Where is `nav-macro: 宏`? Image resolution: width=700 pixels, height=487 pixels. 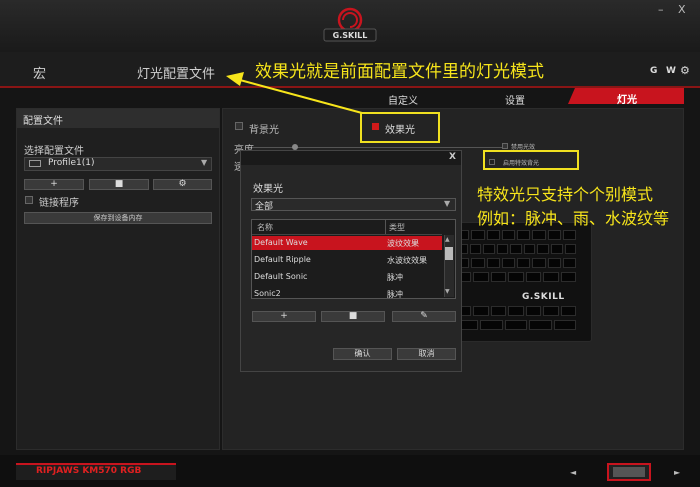 nav-macro: 宏 is located at coordinates (39, 72).